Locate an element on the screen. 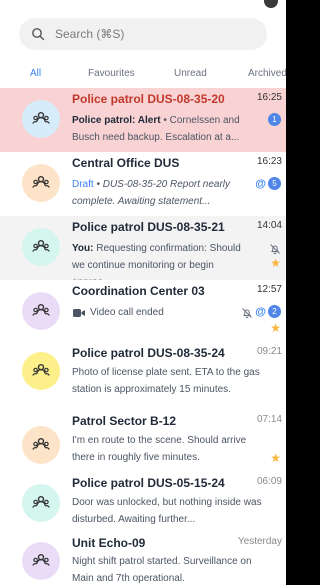 Image resolution: width=320 pixels, height=585 pixels. search-icon is located at coordinates (38, 34).